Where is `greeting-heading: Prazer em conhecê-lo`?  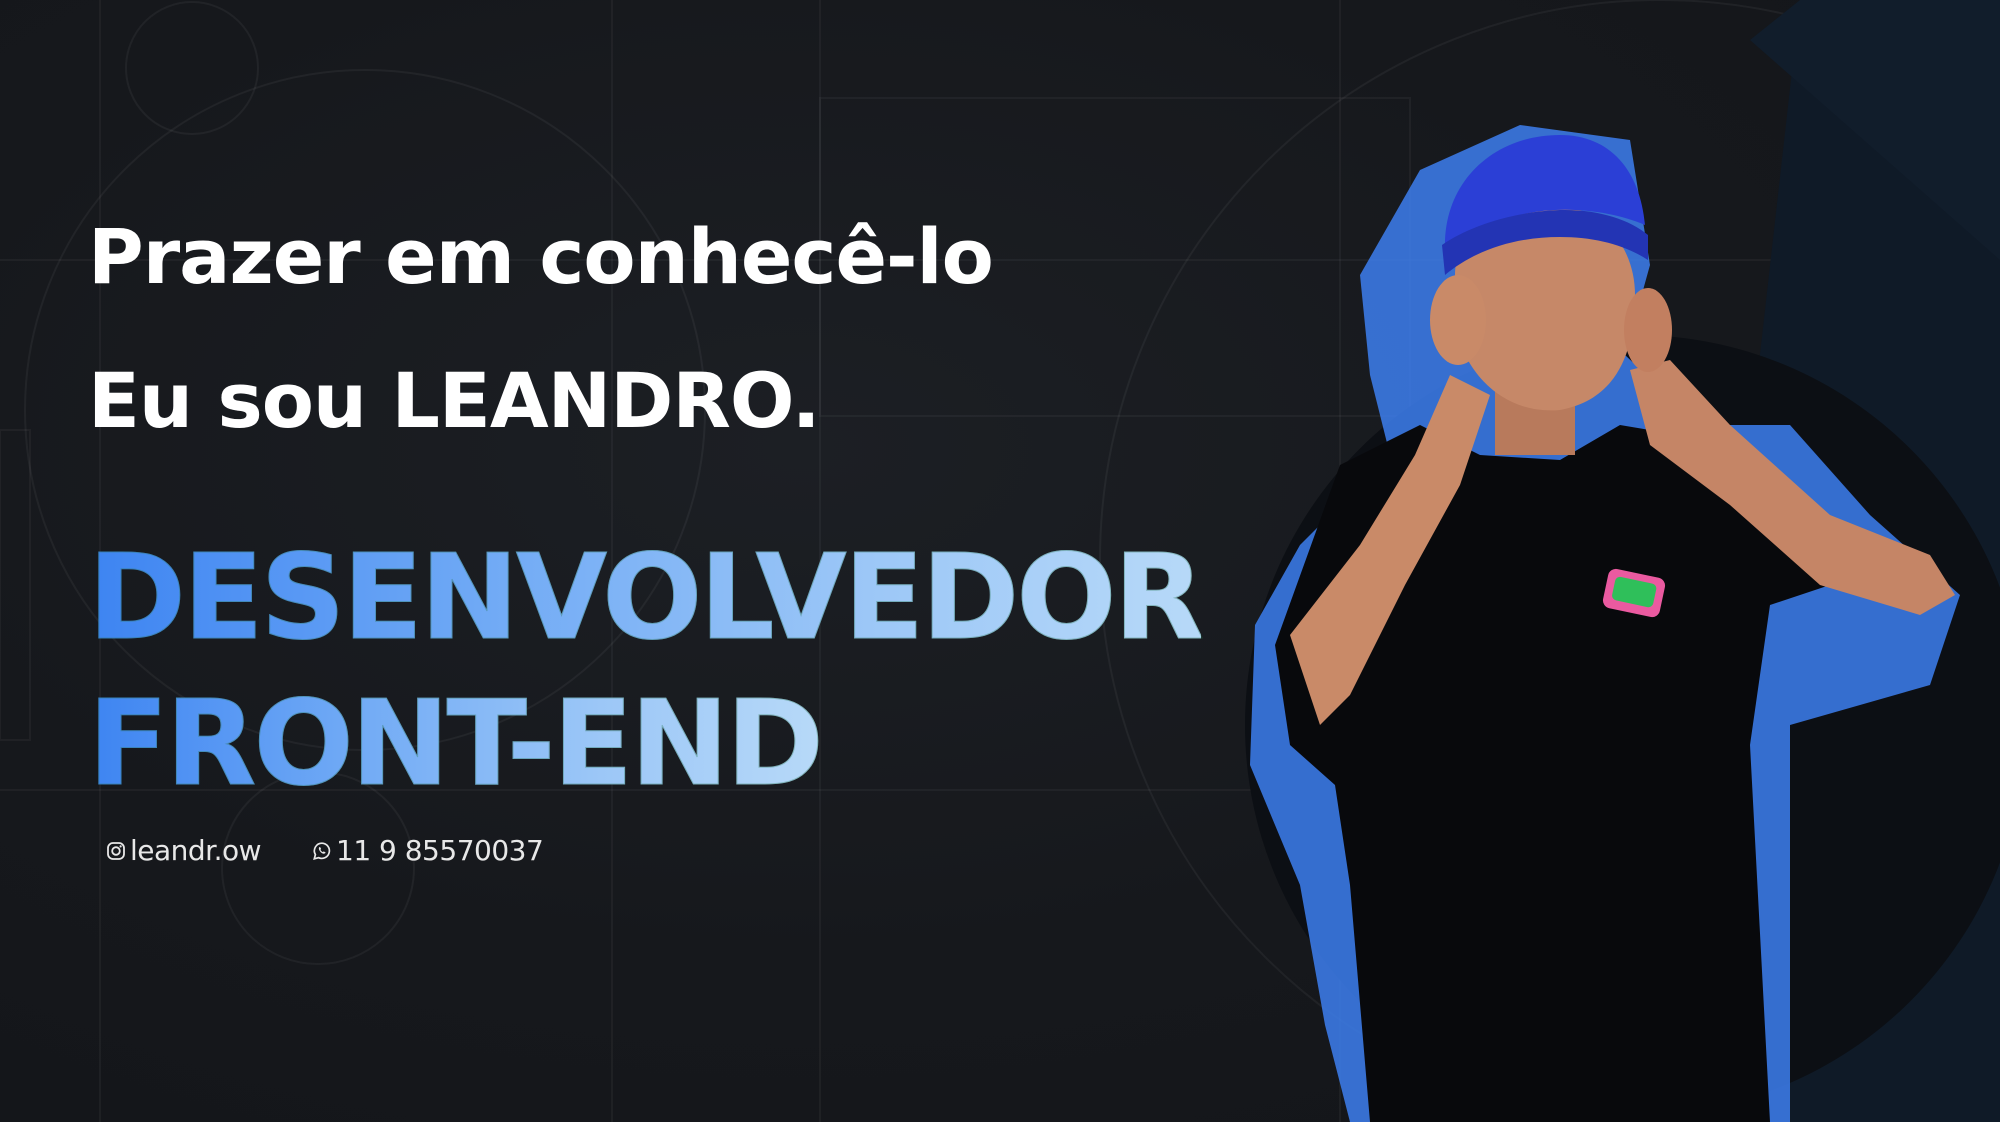
greeting-heading: Prazer em conhecê-lo is located at coordinates (541, 256).